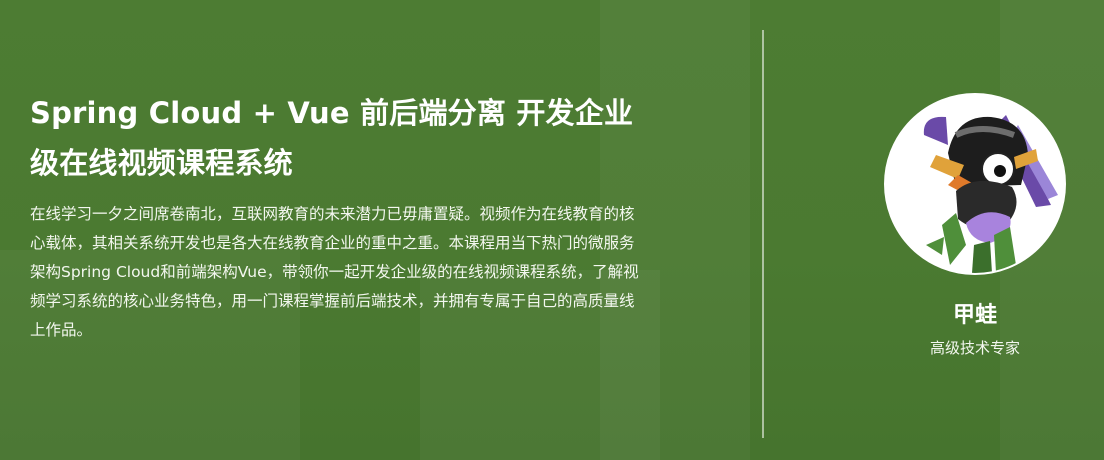  What do you see at coordinates (332, 138) in the screenshot?
I see `course-title: Spring Cloud + Vue 前后端分离 开发企业级在线视频课程系统` at bounding box center [332, 138].